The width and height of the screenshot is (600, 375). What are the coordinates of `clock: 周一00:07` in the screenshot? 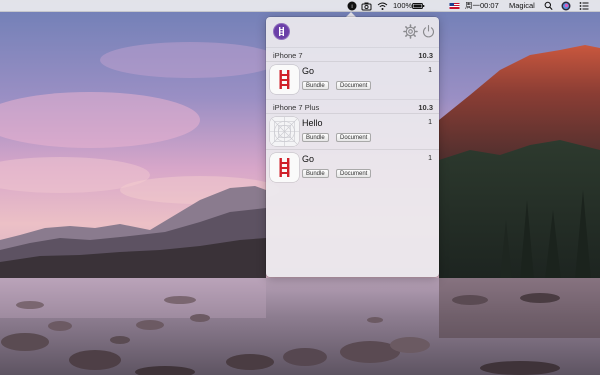 It's located at (482, 6).